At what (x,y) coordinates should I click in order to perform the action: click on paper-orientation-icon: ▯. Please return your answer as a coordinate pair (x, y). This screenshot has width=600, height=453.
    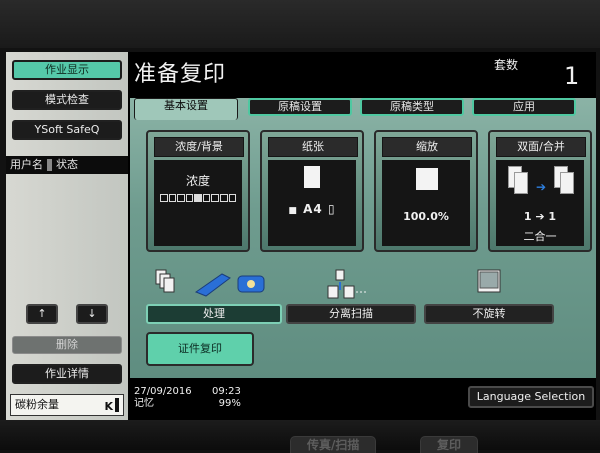
    Looking at the image, I should click on (331, 209).